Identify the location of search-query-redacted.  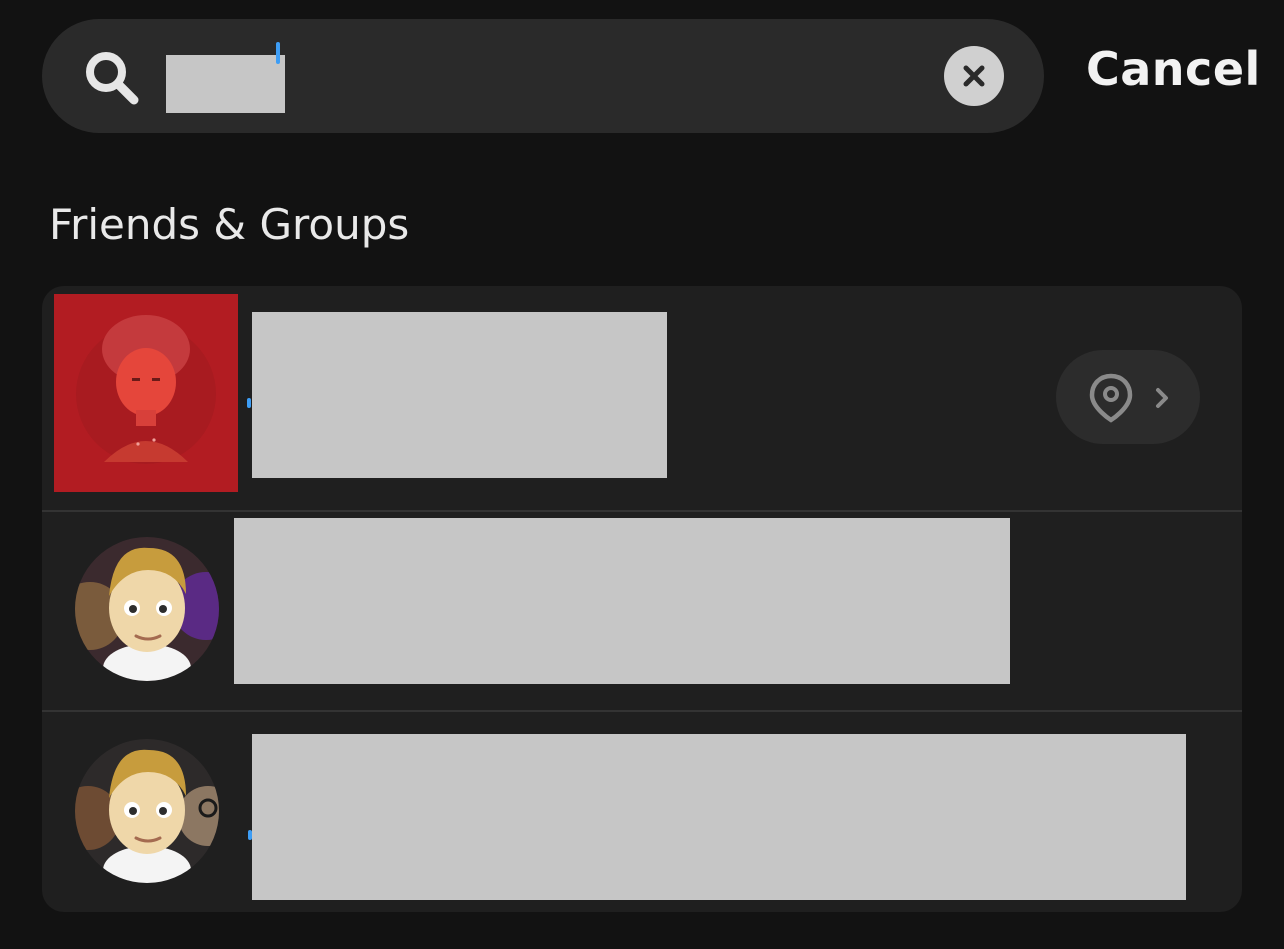
(225, 84).